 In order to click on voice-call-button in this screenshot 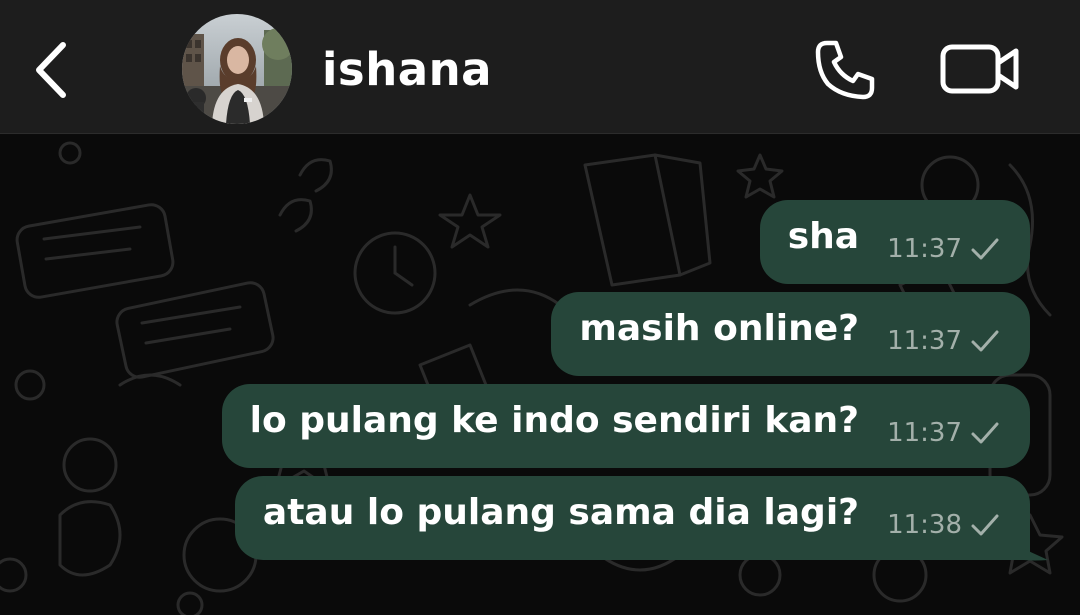, I will do `click(845, 70)`.